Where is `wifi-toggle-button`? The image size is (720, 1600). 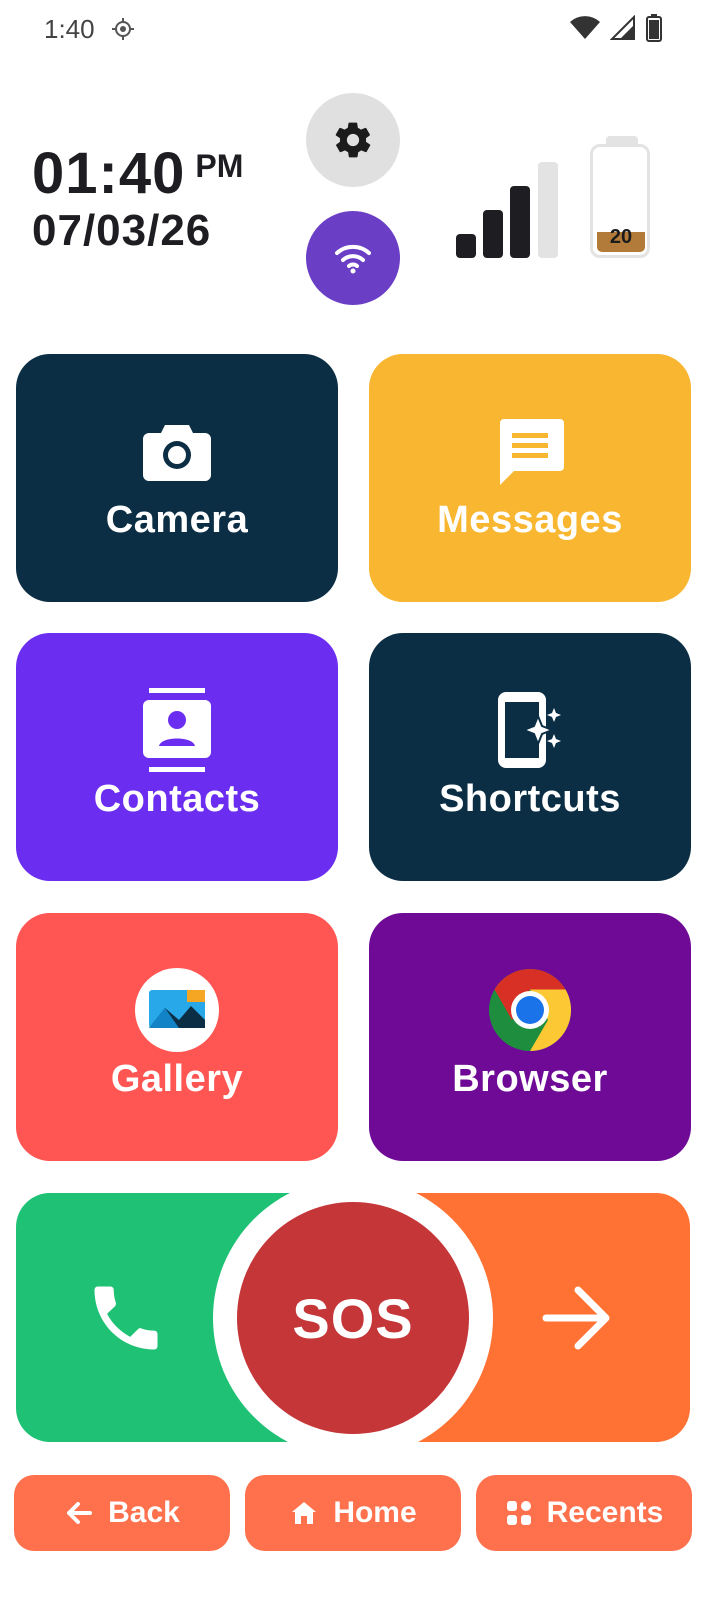
wifi-toggle-button is located at coordinates (353, 258).